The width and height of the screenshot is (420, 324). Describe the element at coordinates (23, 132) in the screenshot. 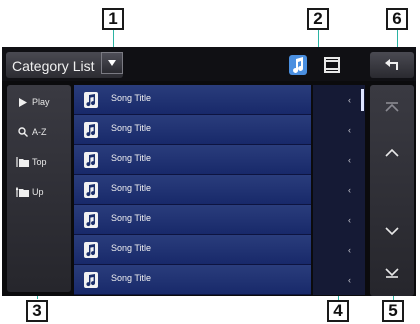

I see `search-icon` at that location.